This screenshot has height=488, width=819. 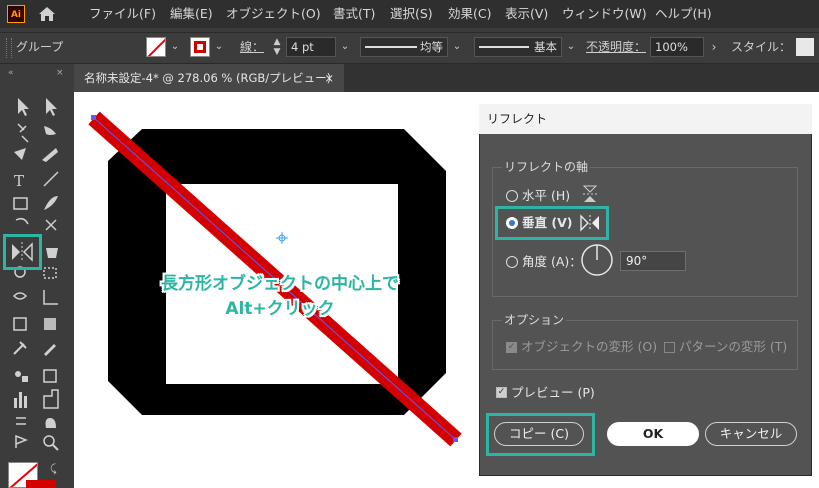 I want to click on options-group-label: オプション, so click(x=534, y=320).